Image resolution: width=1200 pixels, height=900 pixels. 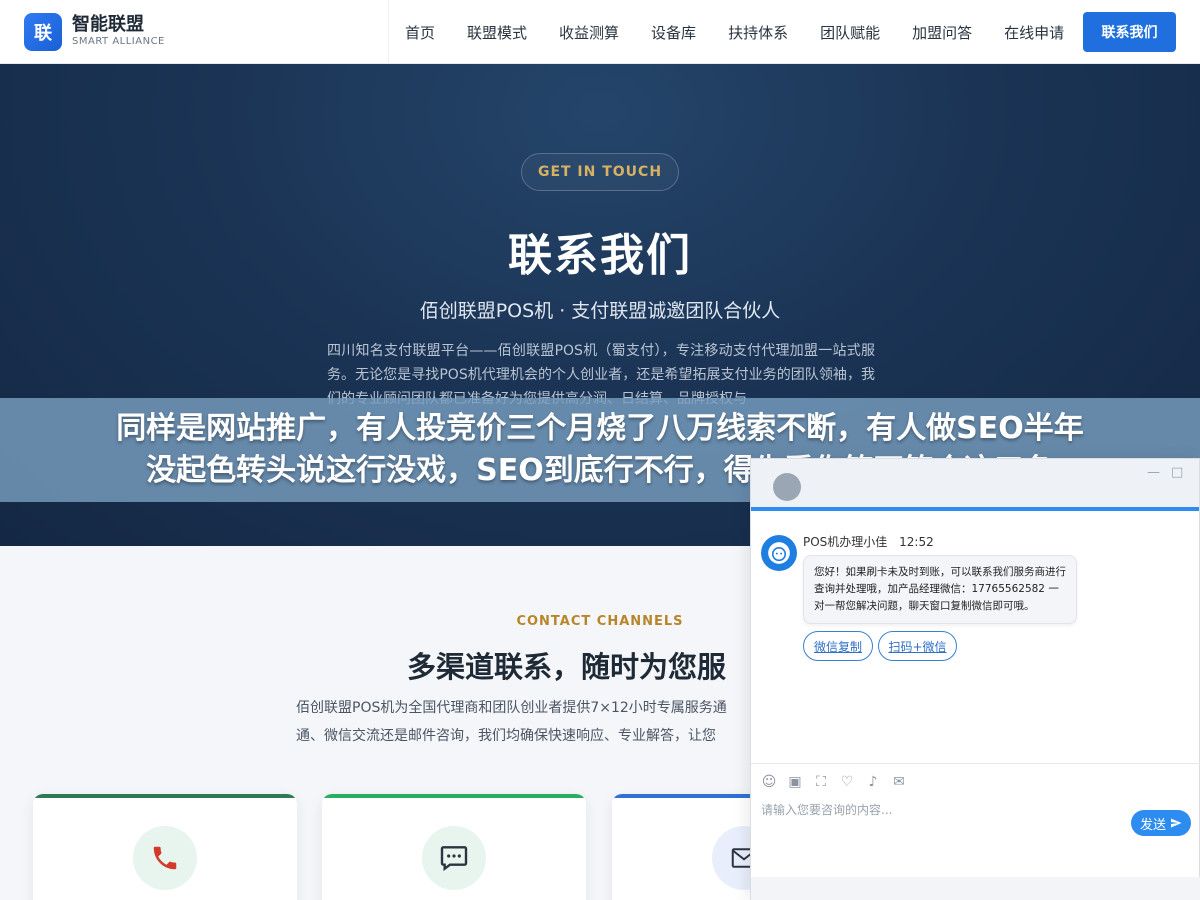 I want to click on voice-icon: ♪, so click(x=873, y=782).